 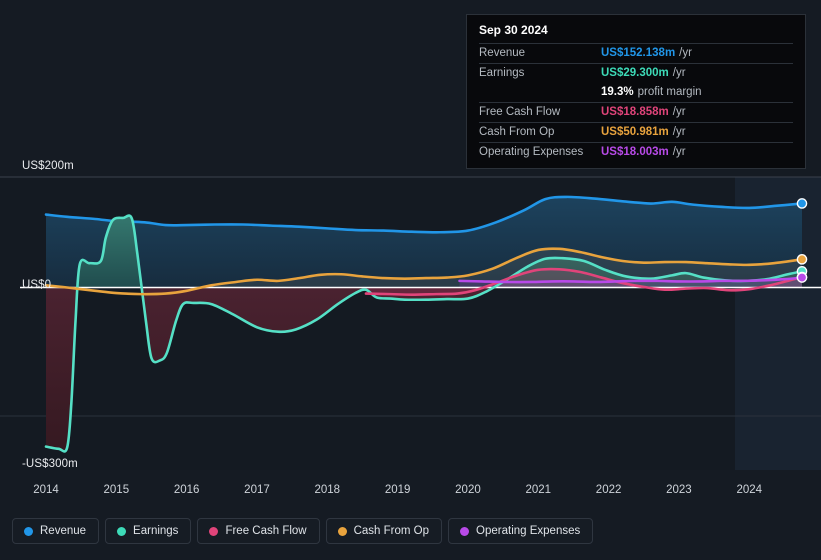 I want to click on x-axis-tick-2024: 2024, so click(x=749, y=490).